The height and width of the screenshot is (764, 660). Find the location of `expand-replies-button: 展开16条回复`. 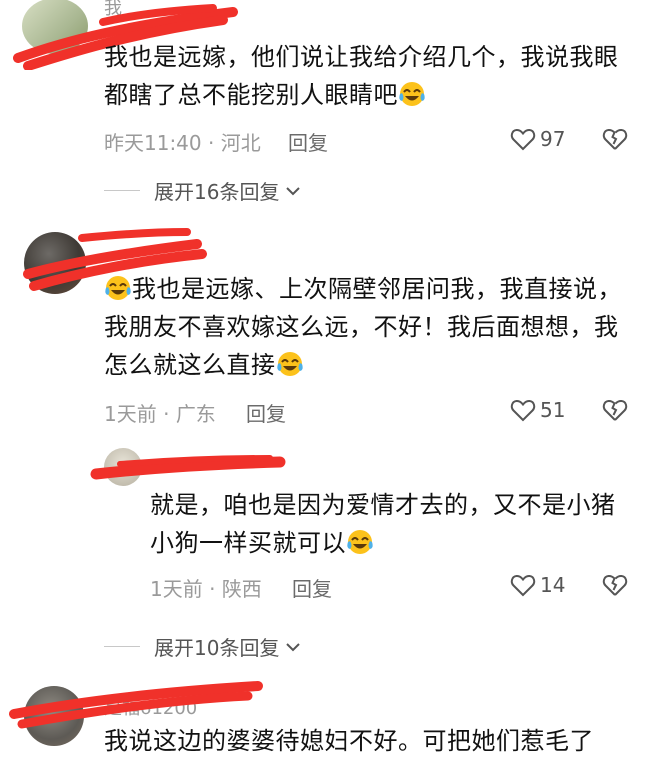

expand-replies-button: 展开16条回复 is located at coordinates (202, 190).